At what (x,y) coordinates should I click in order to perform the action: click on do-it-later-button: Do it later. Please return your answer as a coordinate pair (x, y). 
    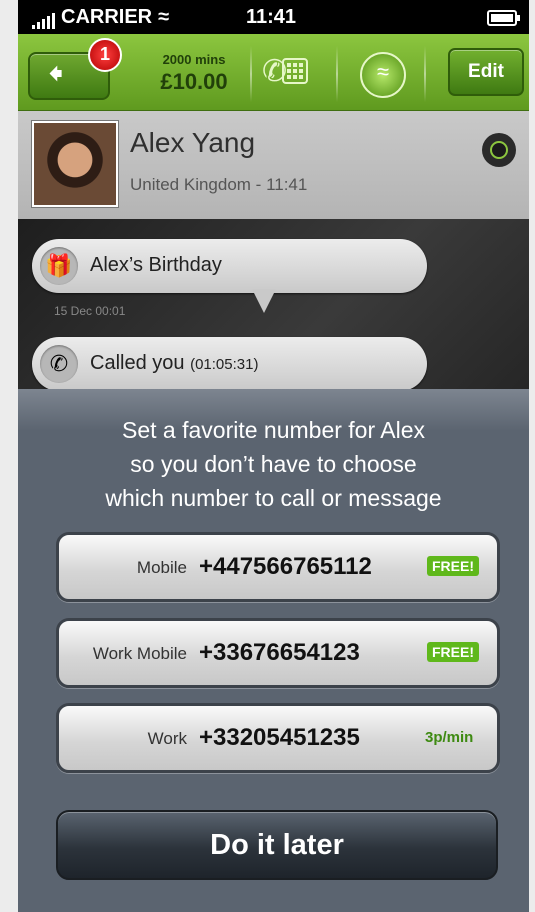
    Looking at the image, I should click on (277, 845).